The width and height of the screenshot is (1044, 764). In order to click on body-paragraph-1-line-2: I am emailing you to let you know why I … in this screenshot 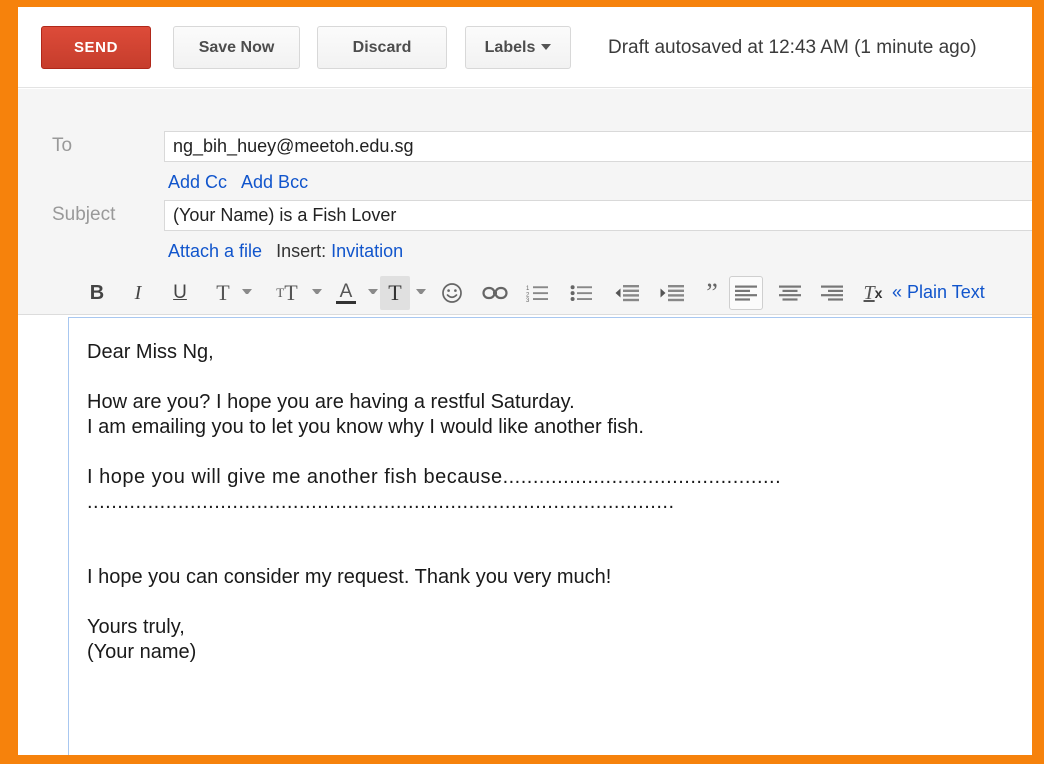, I will do `click(365, 427)`.